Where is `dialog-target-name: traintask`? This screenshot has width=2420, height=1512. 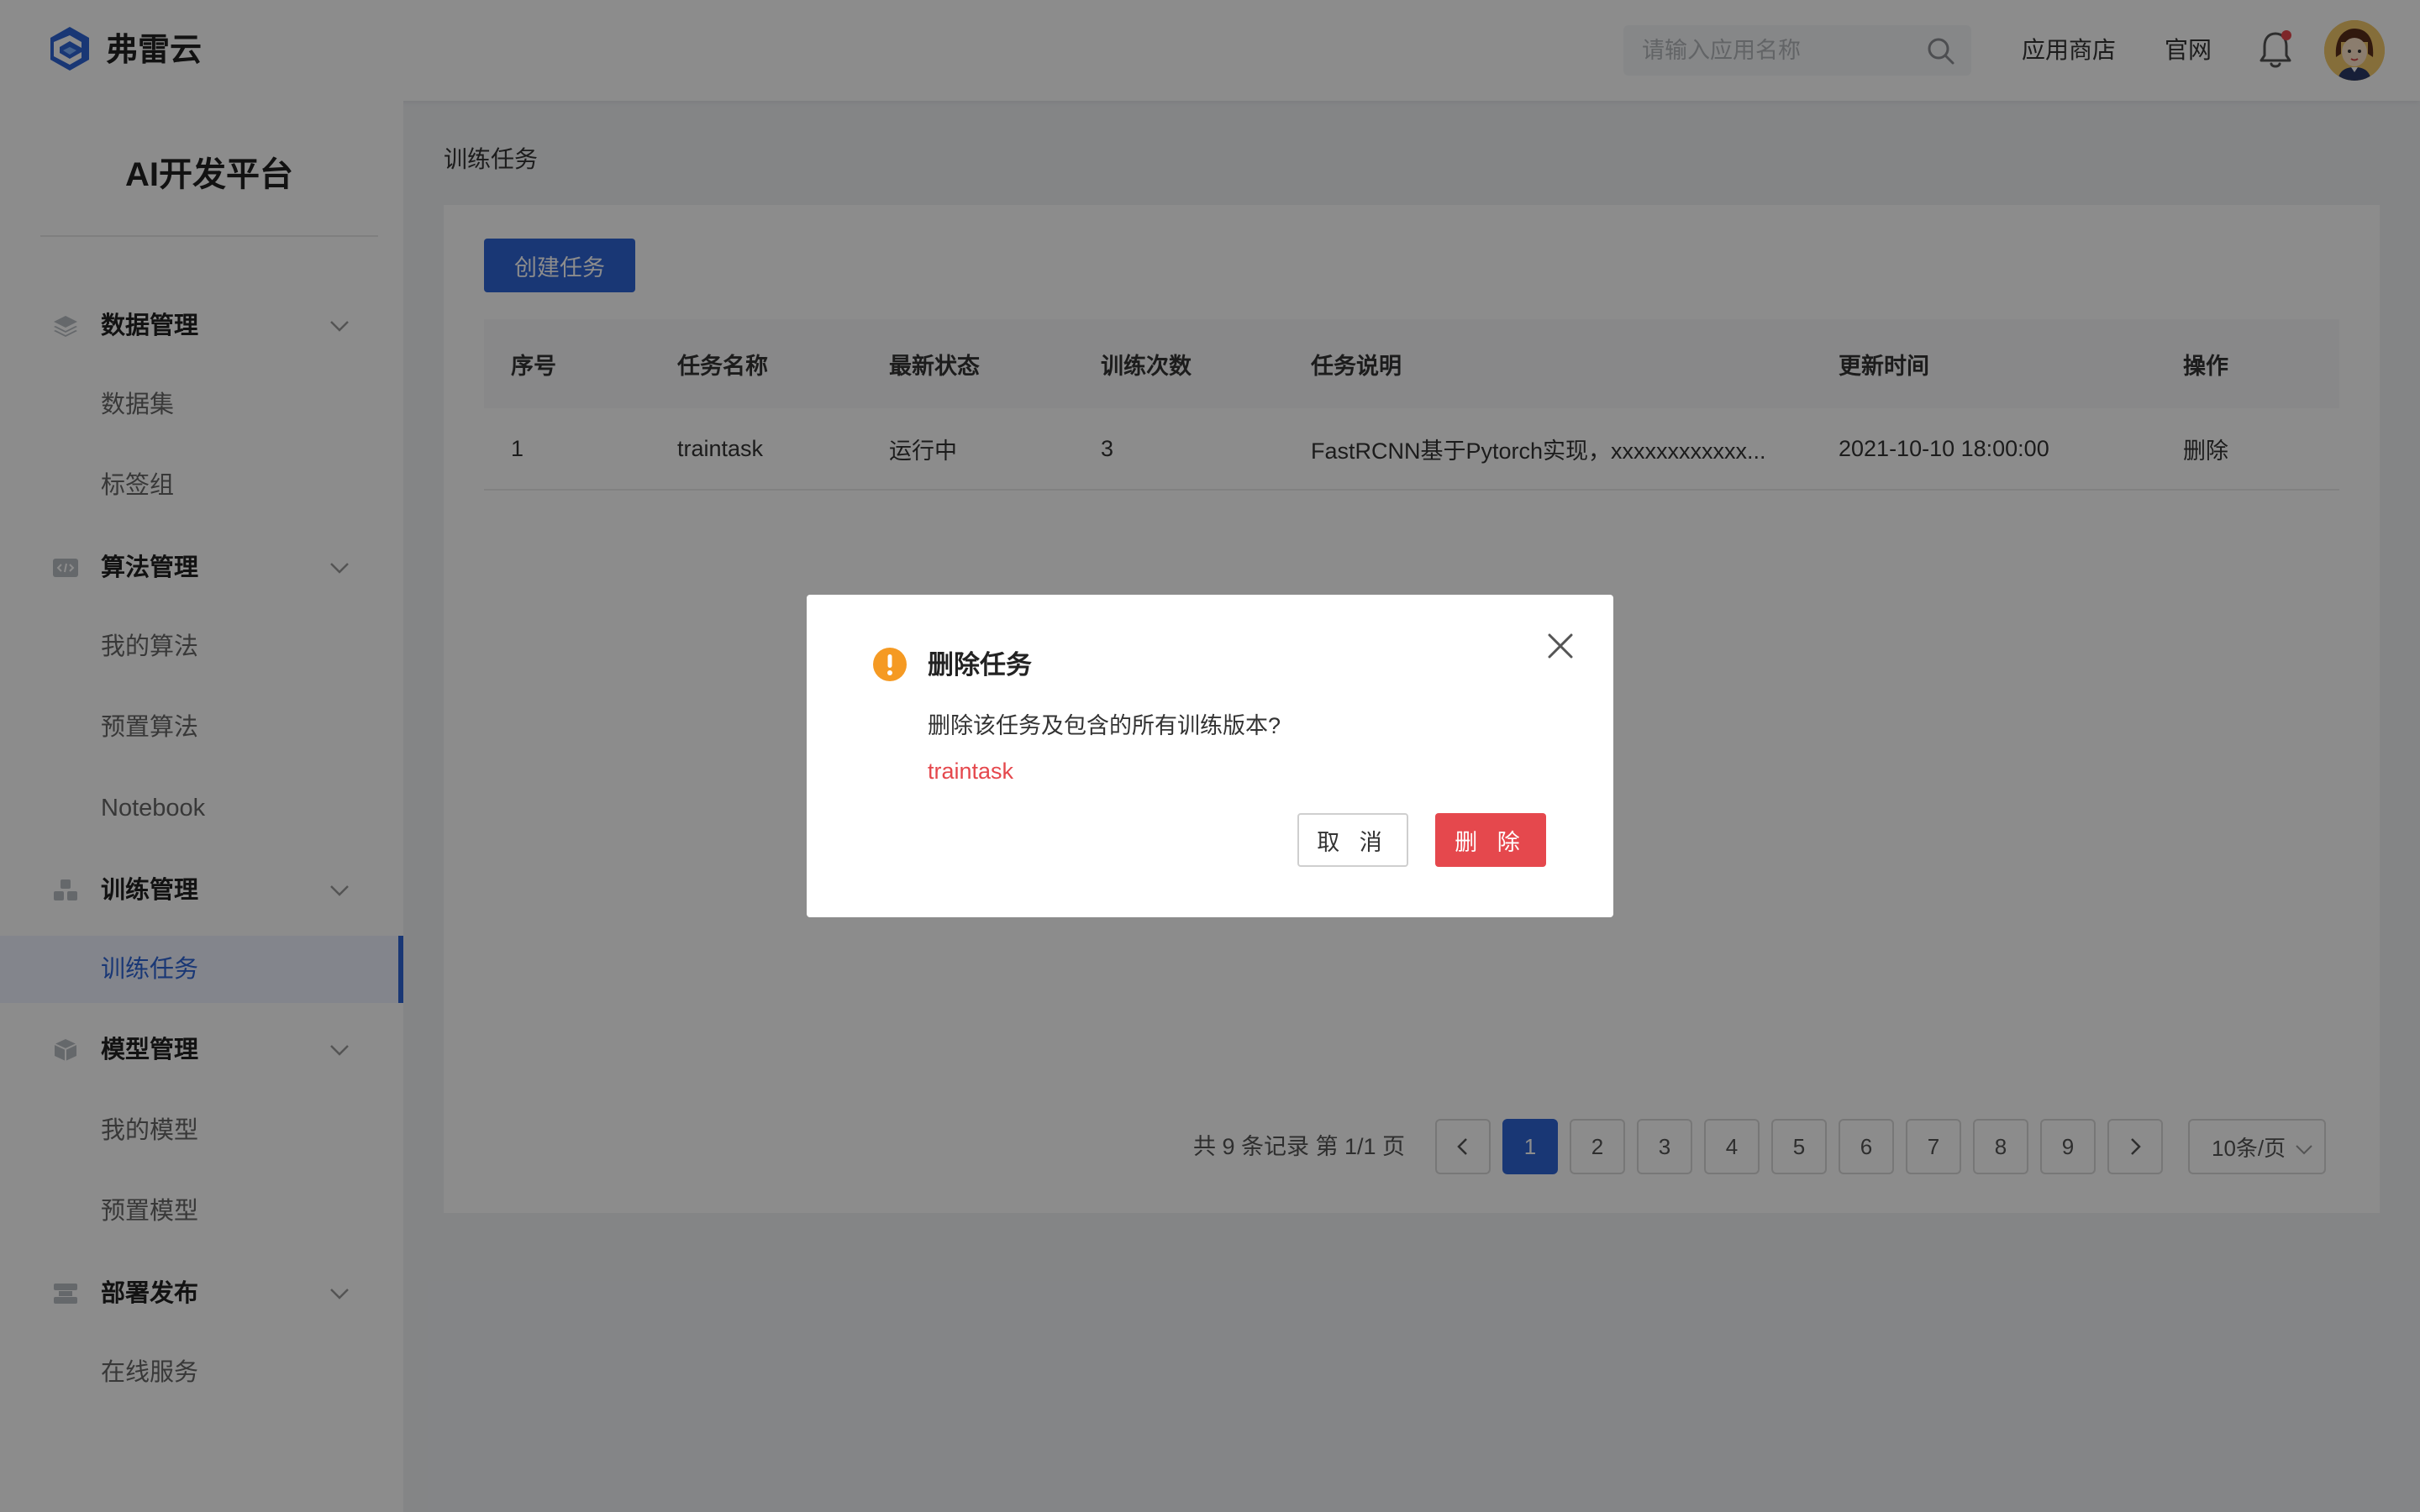 dialog-target-name: traintask is located at coordinates (971, 771).